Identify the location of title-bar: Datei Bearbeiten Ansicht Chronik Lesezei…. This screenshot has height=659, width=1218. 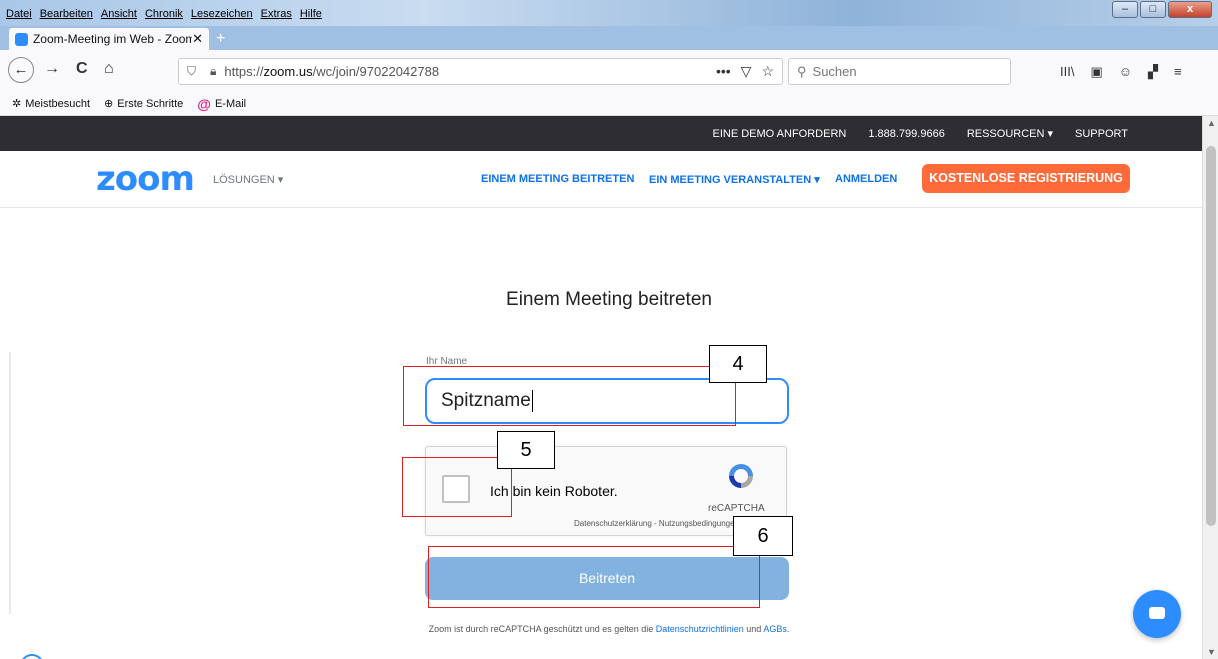
(609, 13).